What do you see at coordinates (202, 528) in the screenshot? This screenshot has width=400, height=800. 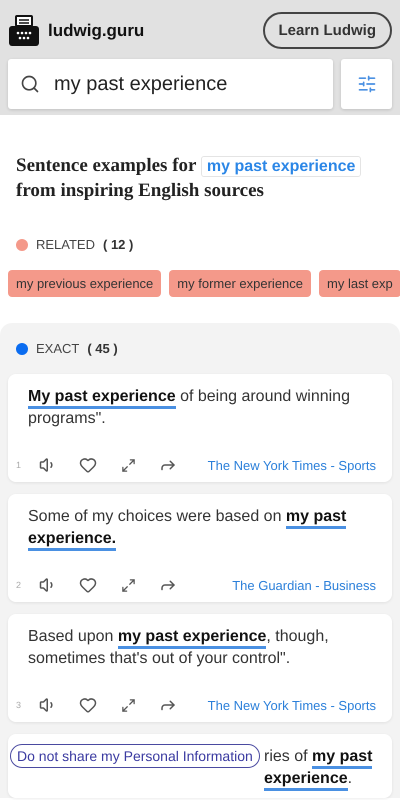 I see `example-sentence: Some of my choices were based on my past experience.` at bounding box center [202, 528].